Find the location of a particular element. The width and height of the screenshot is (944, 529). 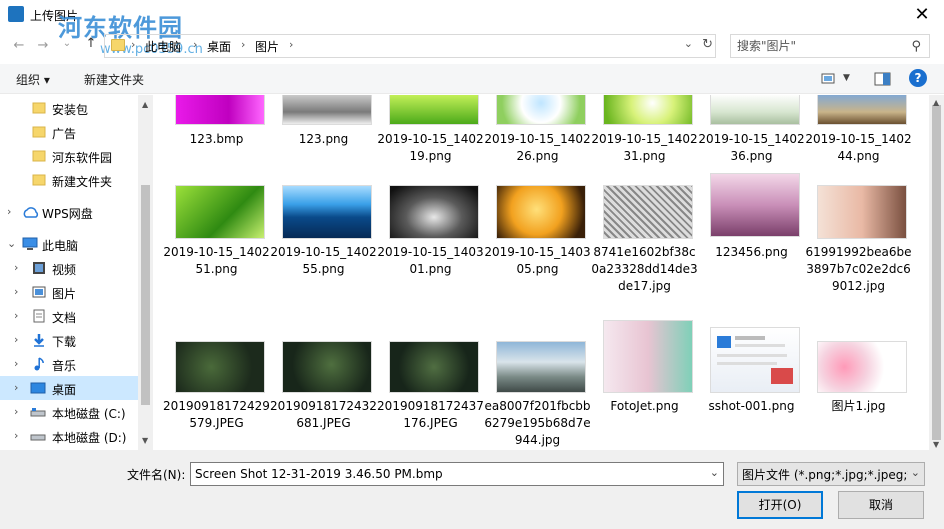

cancel-button: 取消 is located at coordinates (881, 505).